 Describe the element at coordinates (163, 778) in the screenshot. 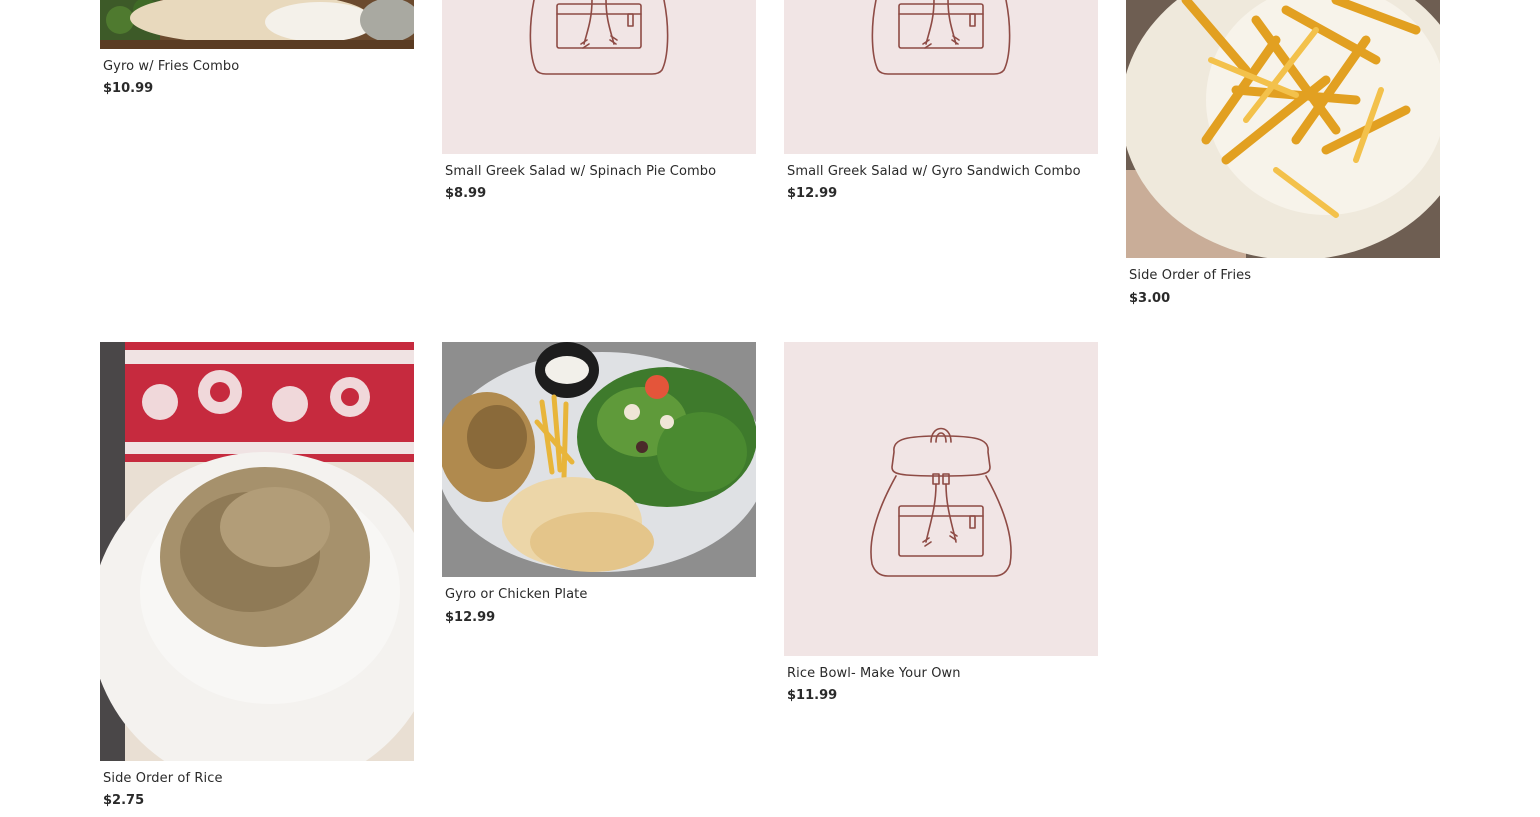

I see `menu-item-name: Side Order of Rice` at that location.